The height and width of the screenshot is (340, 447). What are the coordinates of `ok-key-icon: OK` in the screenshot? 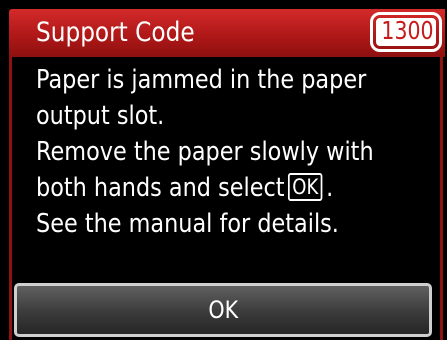 It's located at (305, 187).